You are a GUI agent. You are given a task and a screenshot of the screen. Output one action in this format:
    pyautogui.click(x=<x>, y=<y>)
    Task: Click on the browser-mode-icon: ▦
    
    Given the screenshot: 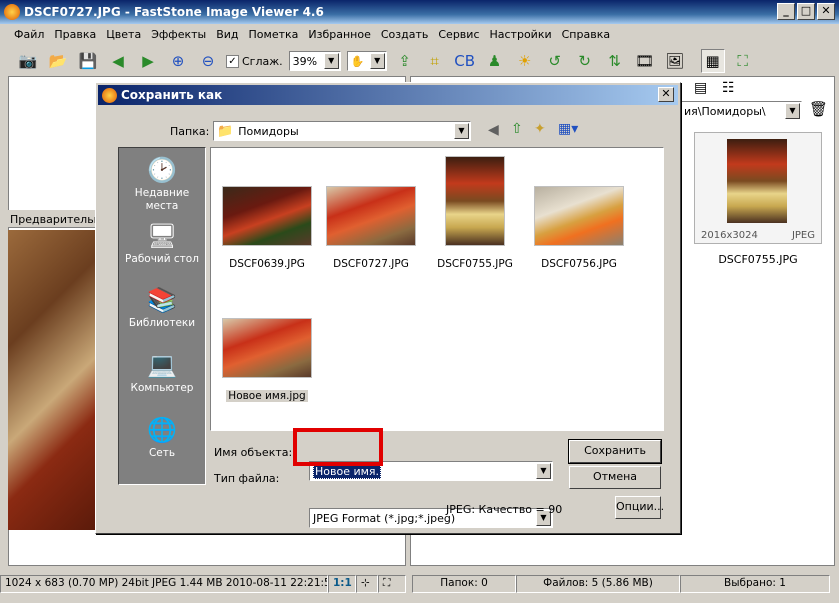 What is the action you would take?
    pyautogui.click(x=712, y=61)
    